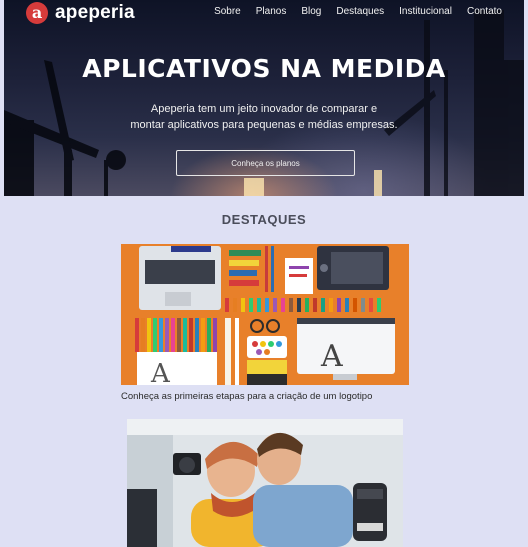 This screenshot has width=528, height=547. I want to click on cta-plans-button: Conheça os planos, so click(265, 163).